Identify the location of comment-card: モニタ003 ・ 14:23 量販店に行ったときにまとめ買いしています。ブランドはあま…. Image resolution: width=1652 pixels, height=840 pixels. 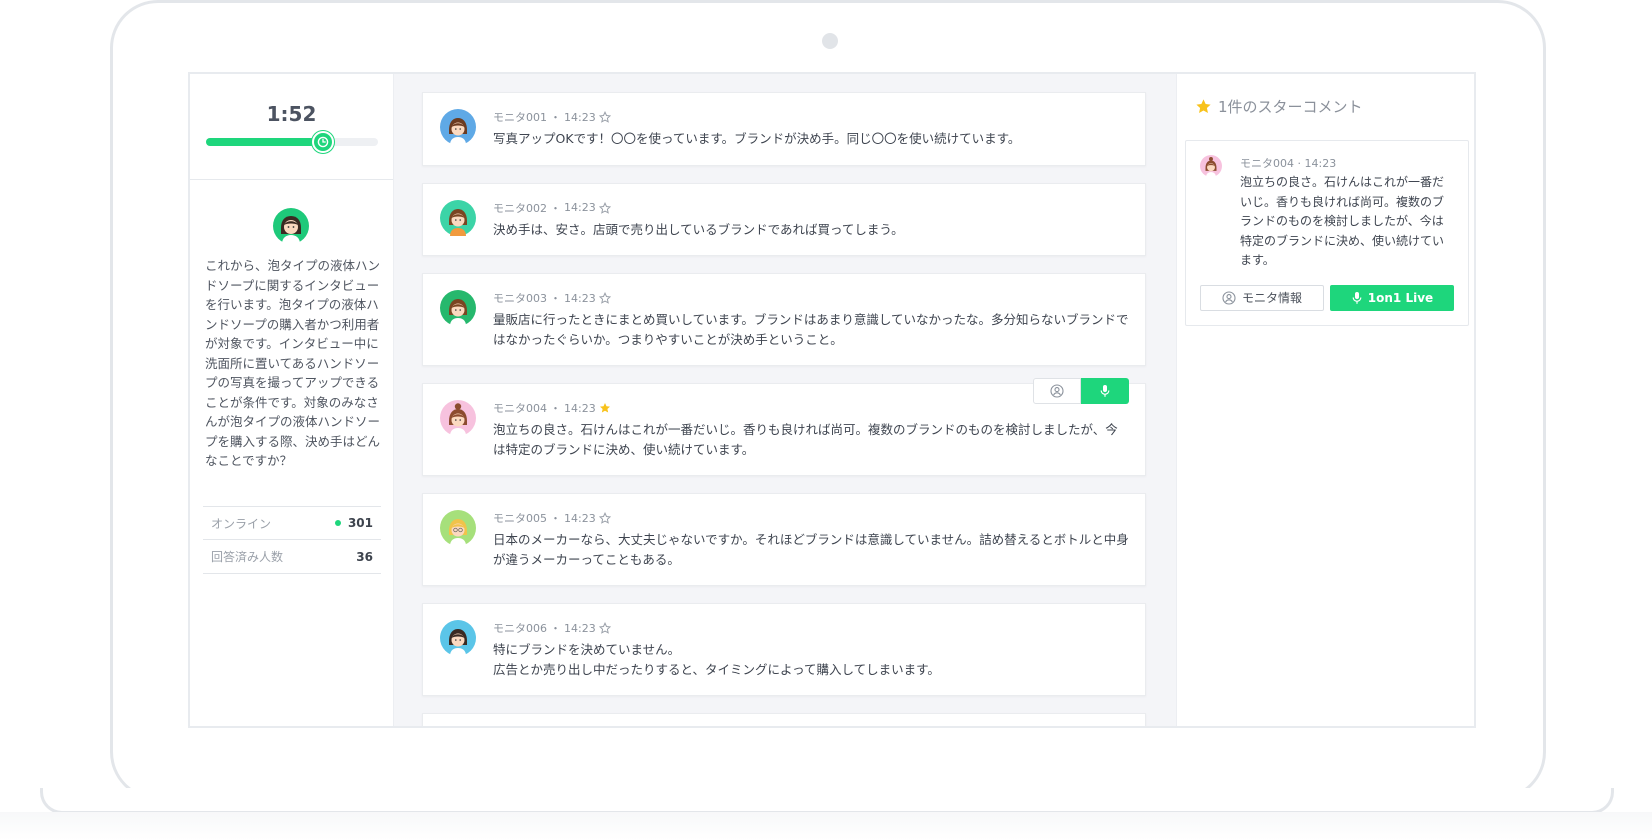
(784, 319).